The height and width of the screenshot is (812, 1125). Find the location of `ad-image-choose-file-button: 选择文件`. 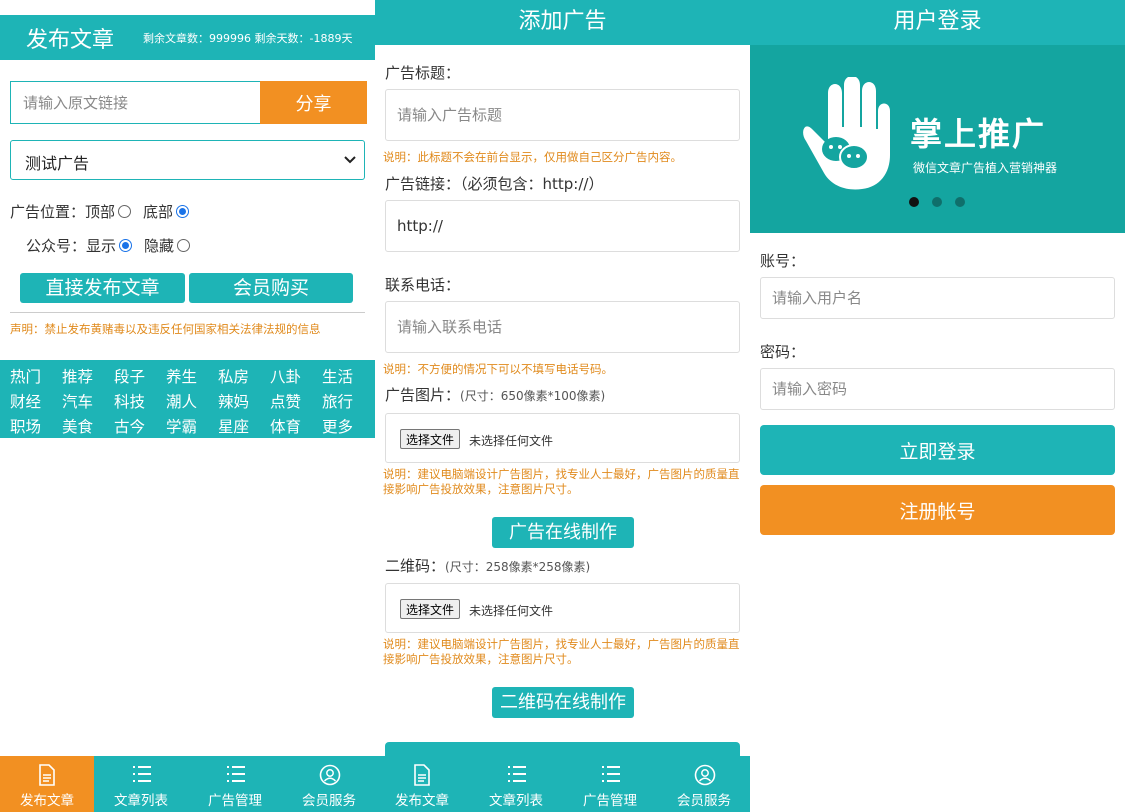

ad-image-choose-file-button: 选择文件 is located at coordinates (430, 439).